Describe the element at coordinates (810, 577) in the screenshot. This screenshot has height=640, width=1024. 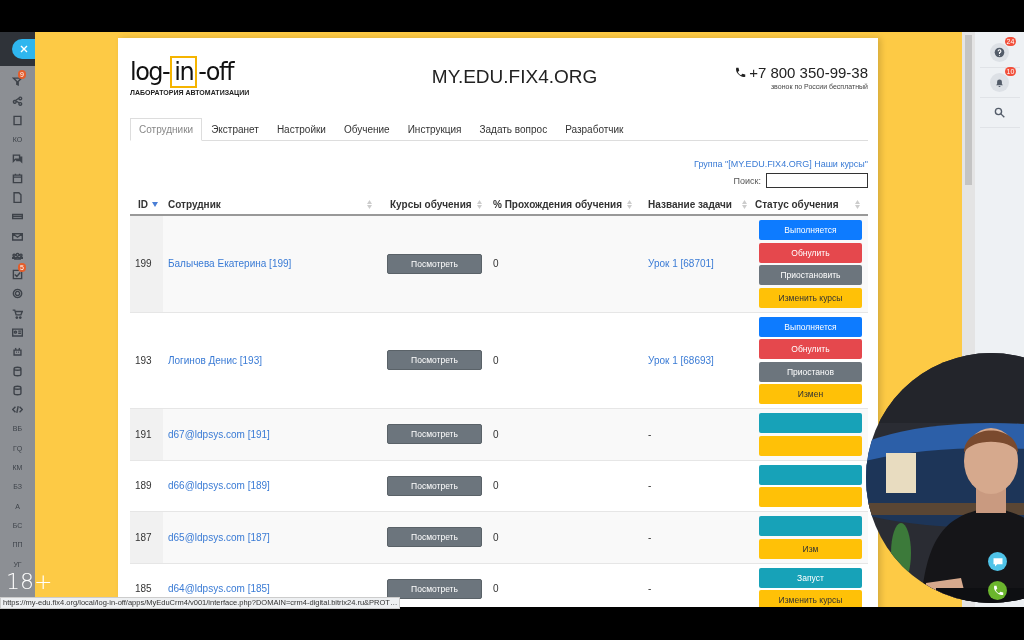
I see `status-button: Запуст` at that location.